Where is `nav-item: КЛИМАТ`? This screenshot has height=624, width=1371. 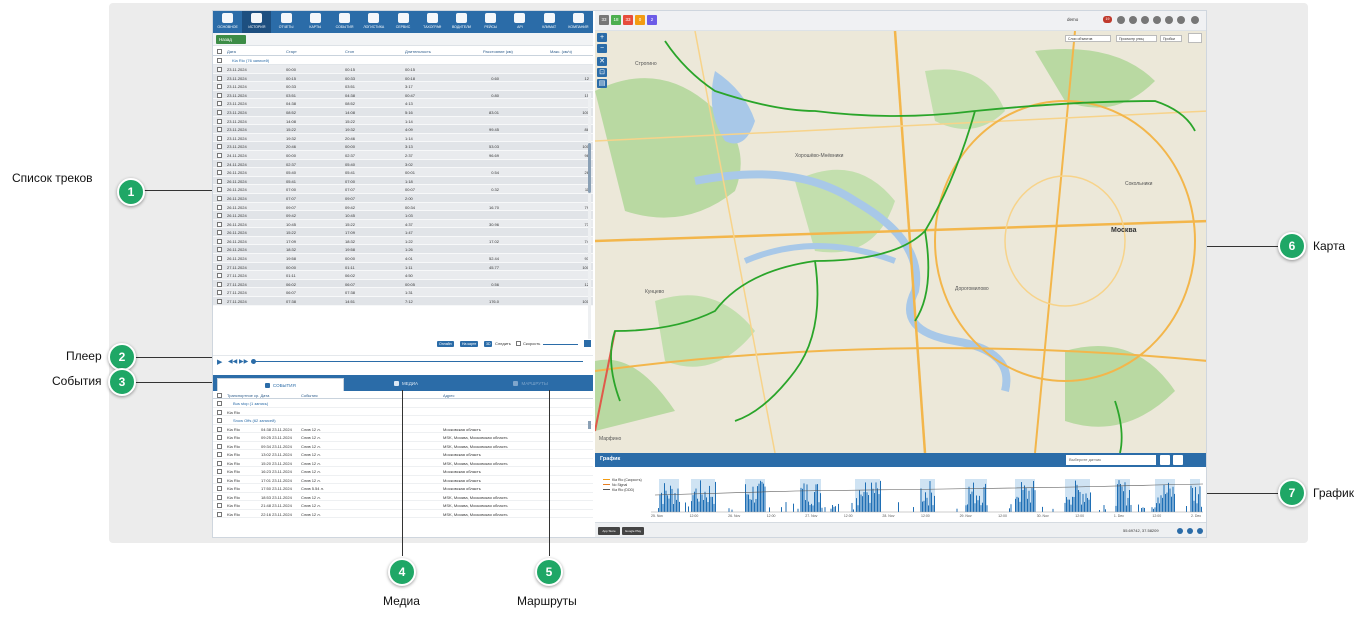 nav-item: КЛИМАТ is located at coordinates (549, 22).